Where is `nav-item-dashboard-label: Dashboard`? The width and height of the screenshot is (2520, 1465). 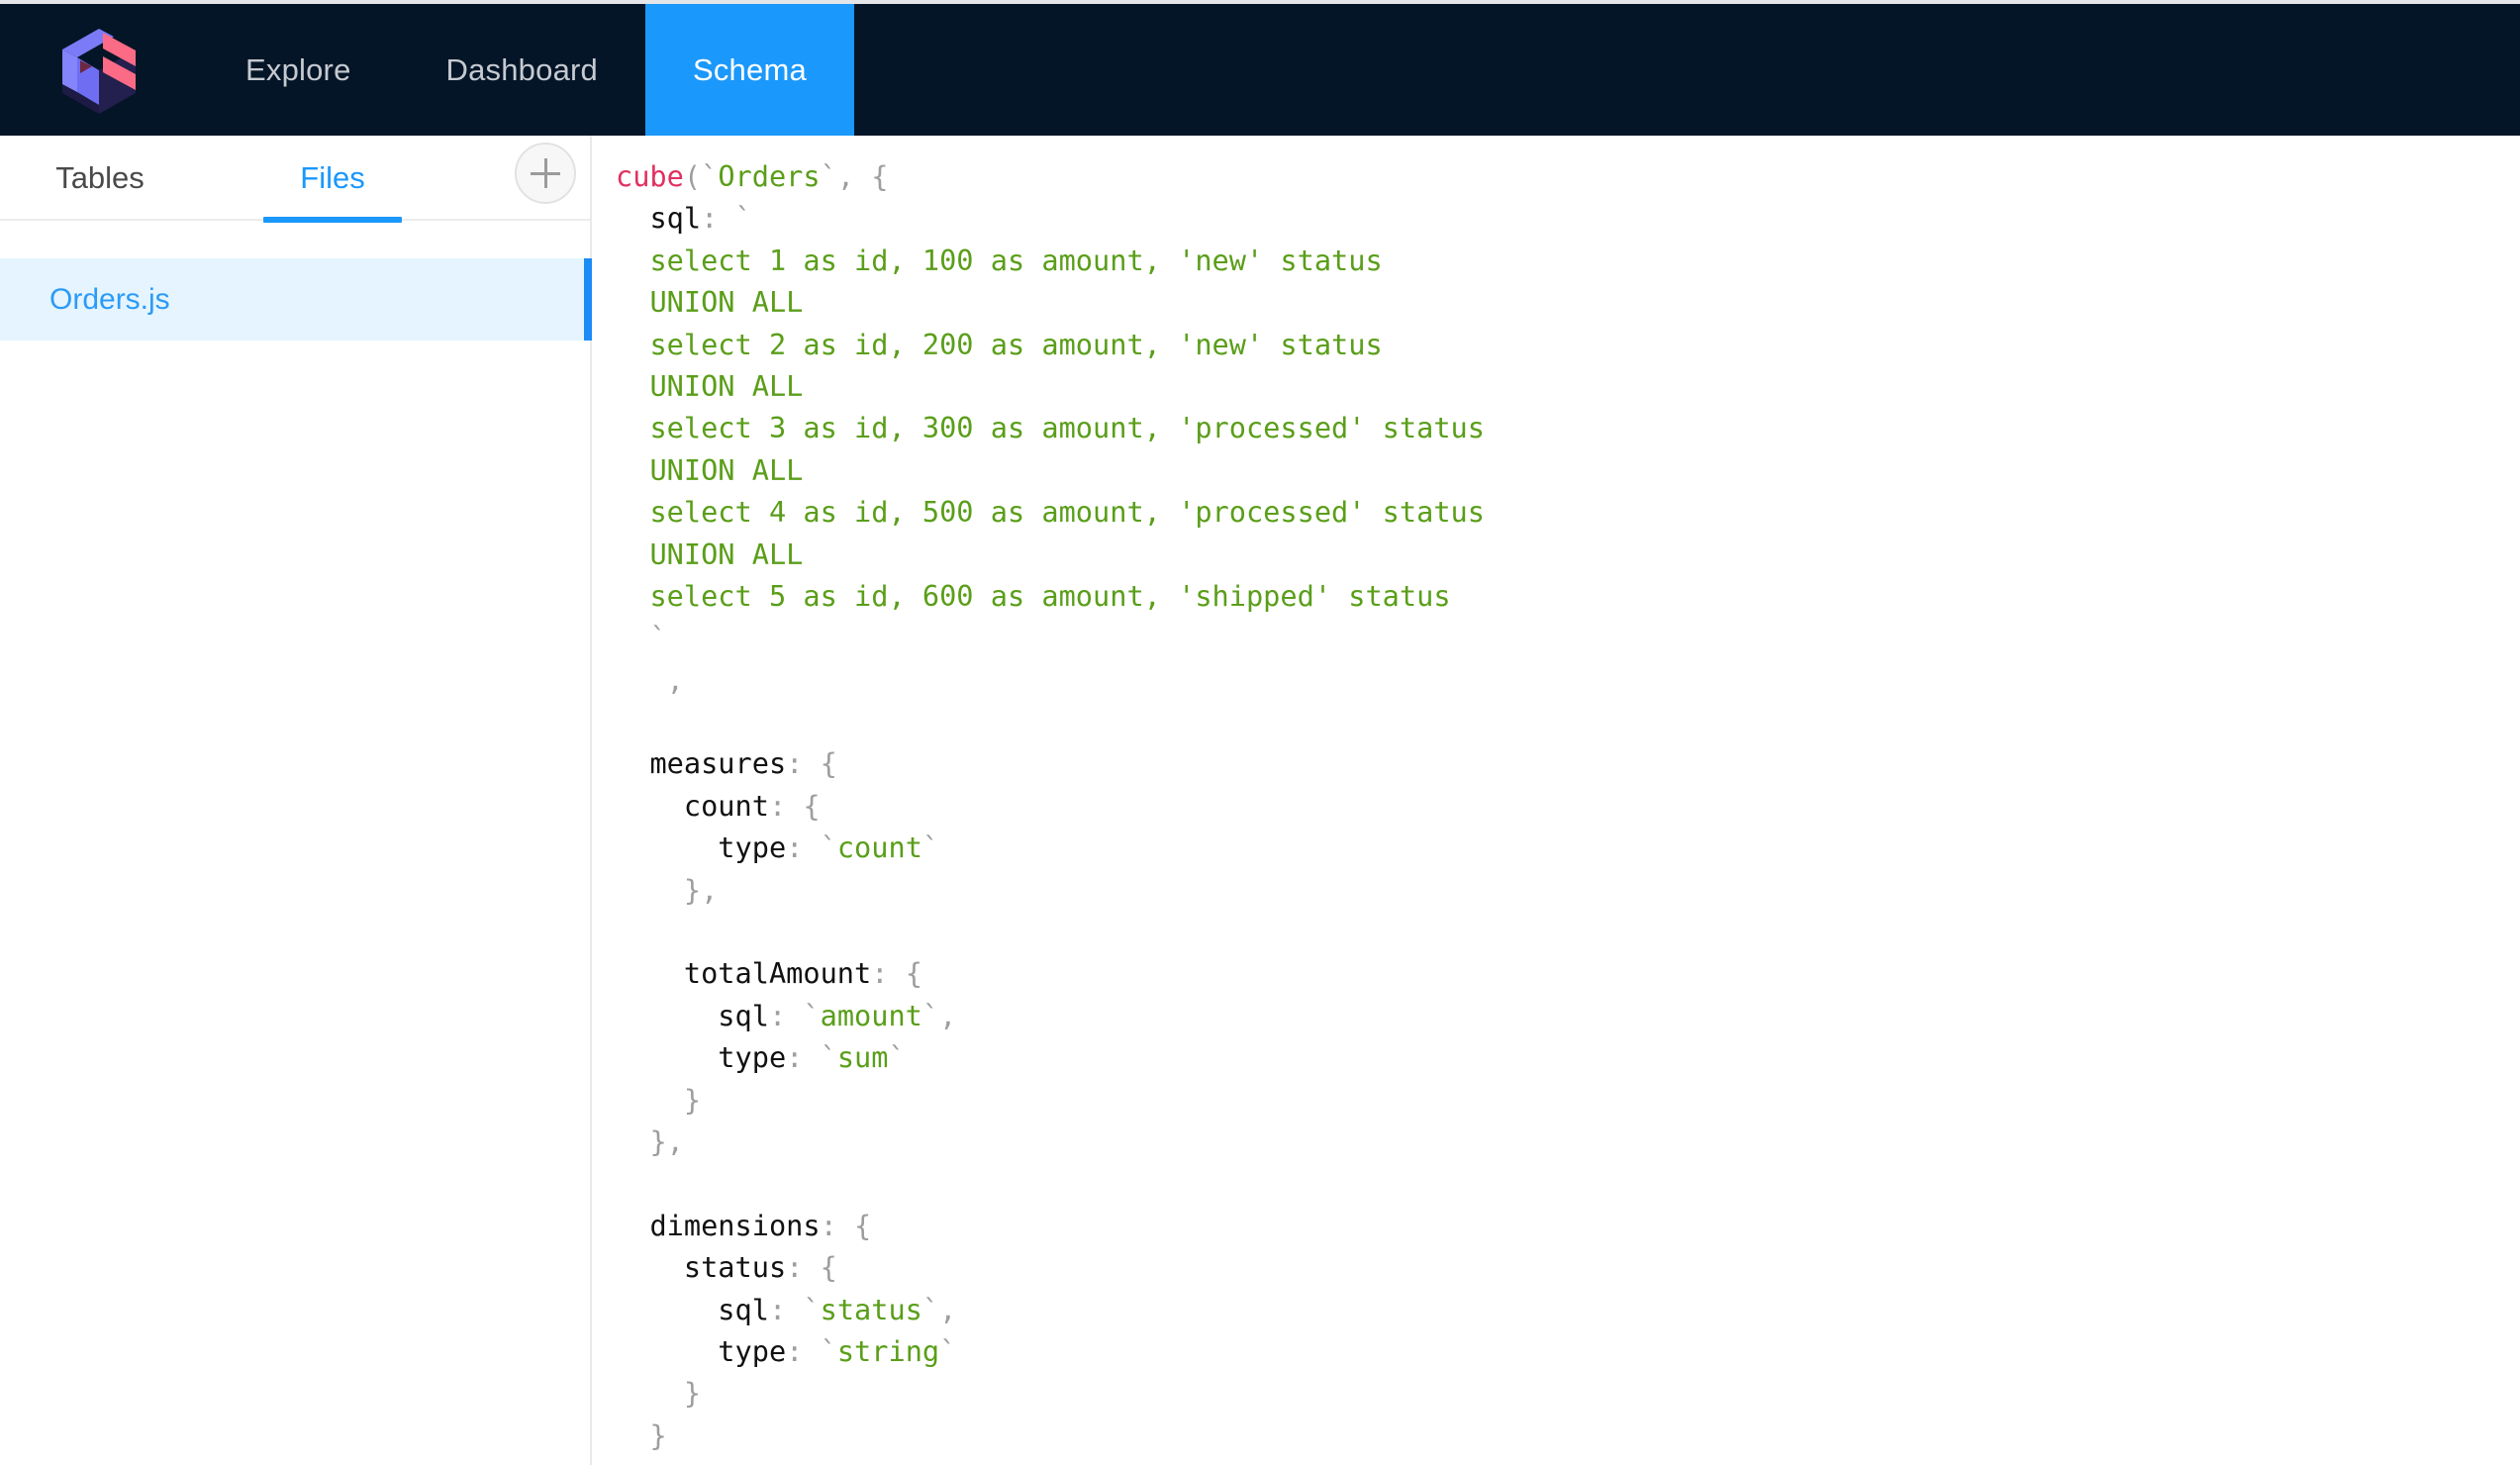
nav-item-dashboard-label: Dashboard is located at coordinates (521, 69).